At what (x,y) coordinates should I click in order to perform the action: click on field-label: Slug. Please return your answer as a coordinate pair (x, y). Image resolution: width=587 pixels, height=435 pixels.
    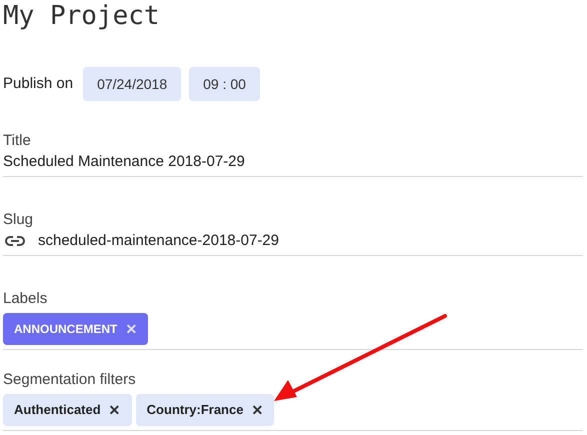
    Looking at the image, I should click on (18, 220).